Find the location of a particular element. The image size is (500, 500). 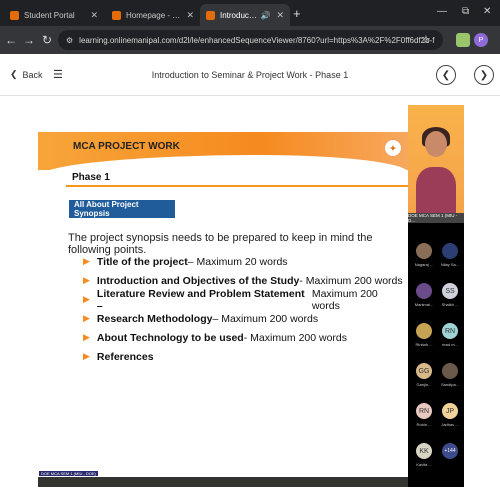

point-title: Introduction and Objectives of the Study is located at coordinates (198, 280).